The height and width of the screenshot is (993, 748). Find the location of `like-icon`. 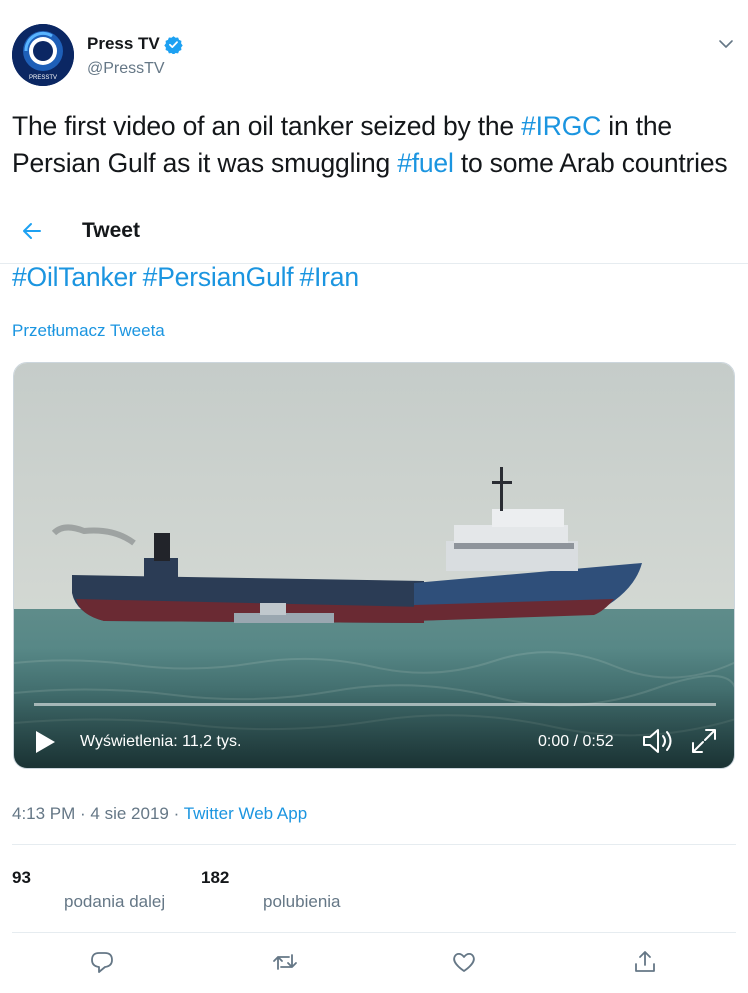

like-icon is located at coordinates (464, 962).